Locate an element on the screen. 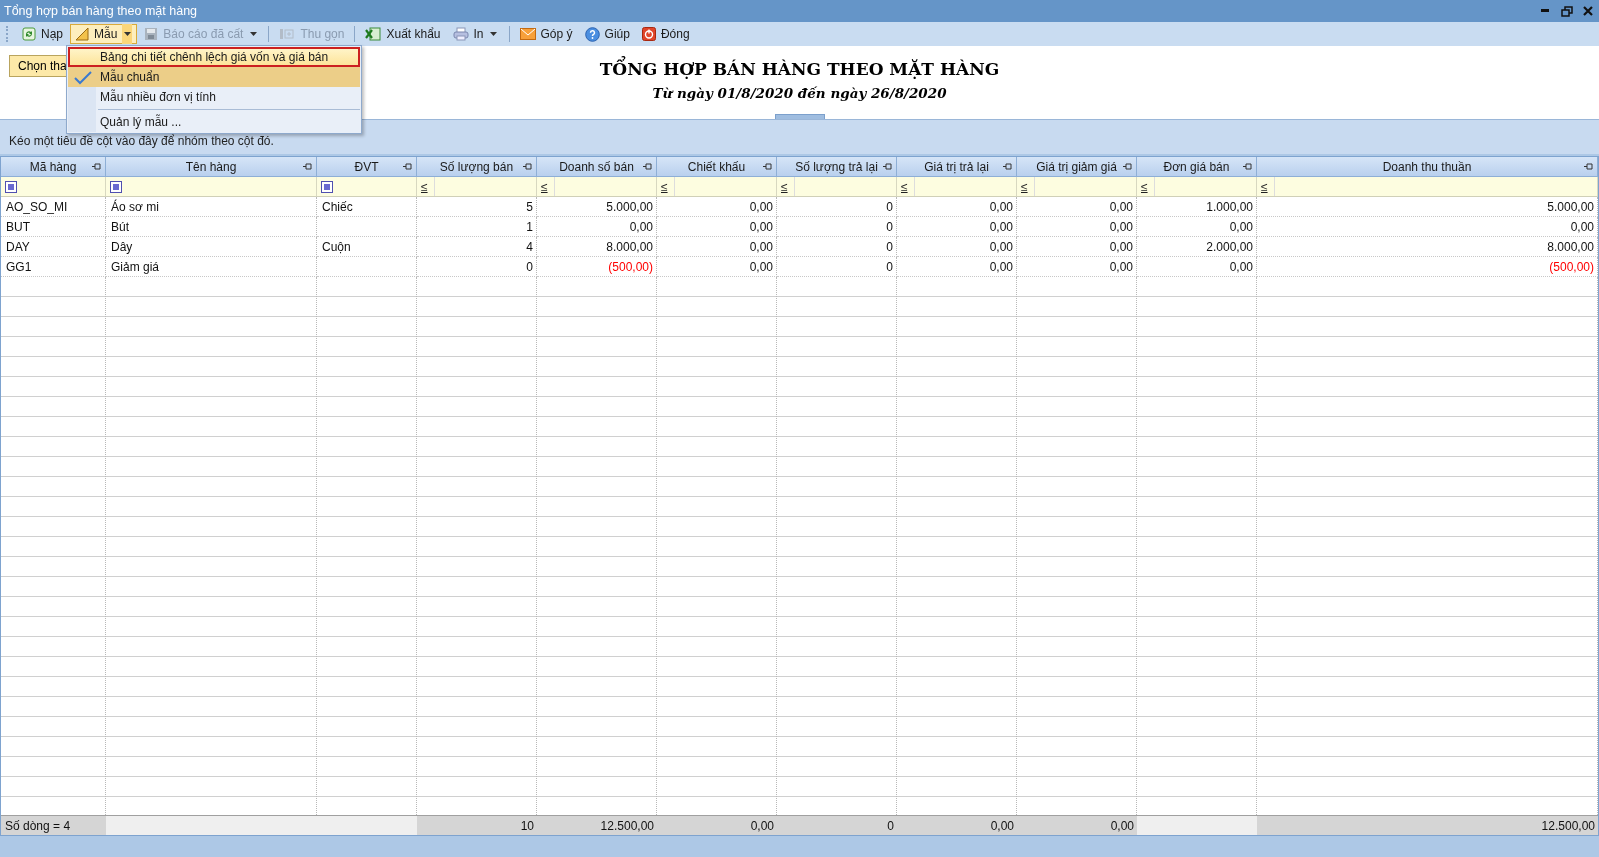 This screenshot has height=857, width=1599. table-cell: Chiếc is located at coordinates (367, 207).